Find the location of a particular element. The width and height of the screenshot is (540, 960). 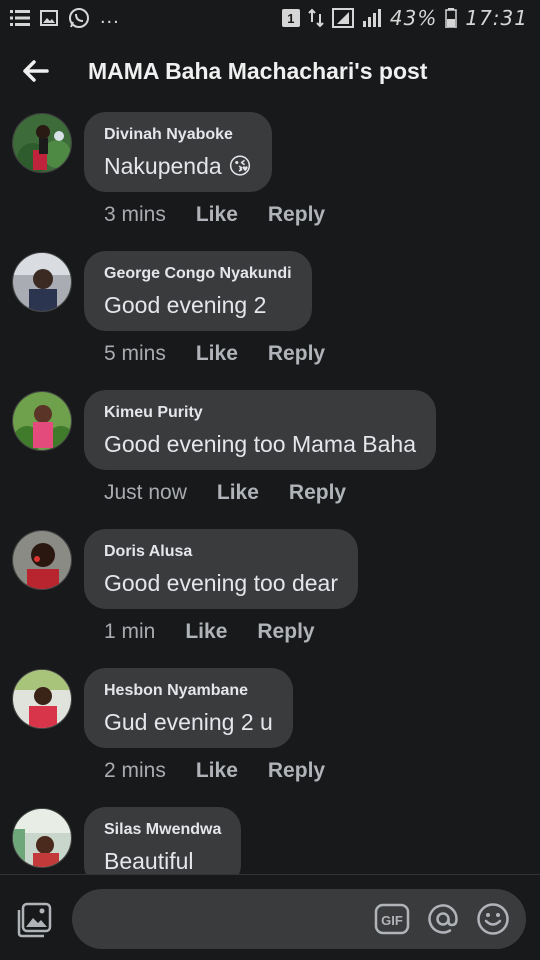

gif-label: GIF is located at coordinates (392, 920).